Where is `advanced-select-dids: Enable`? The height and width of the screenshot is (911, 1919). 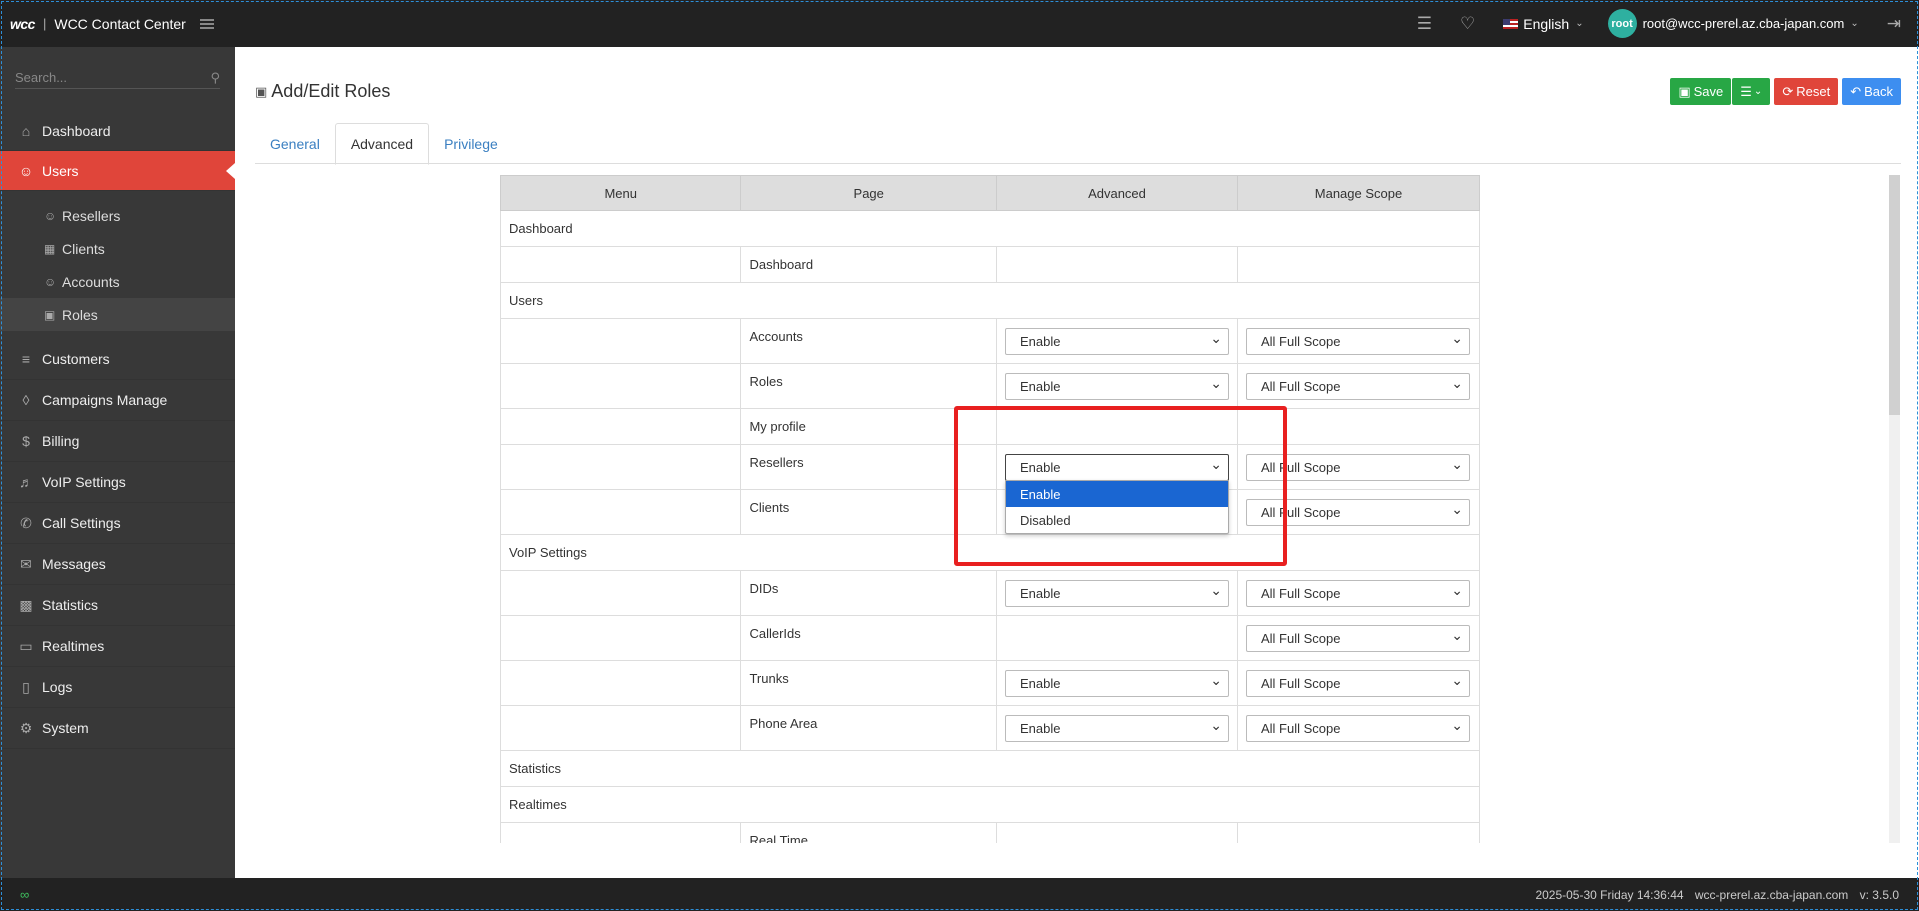
advanced-select-dids: Enable is located at coordinates (1116, 593).